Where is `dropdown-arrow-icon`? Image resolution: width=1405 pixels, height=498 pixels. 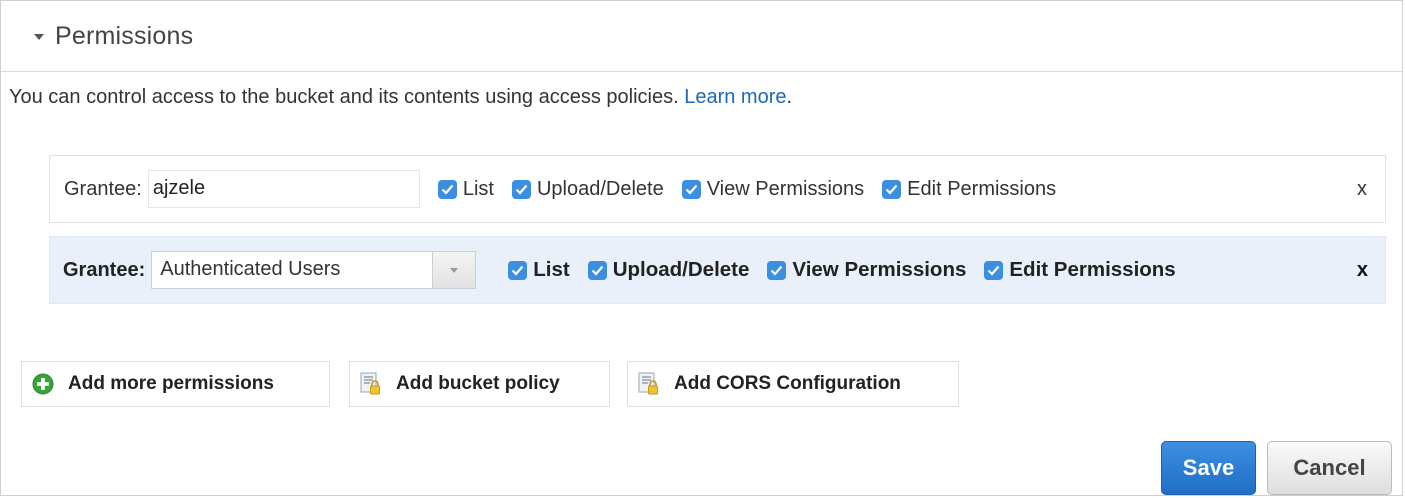 dropdown-arrow-icon is located at coordinates (454, 270).